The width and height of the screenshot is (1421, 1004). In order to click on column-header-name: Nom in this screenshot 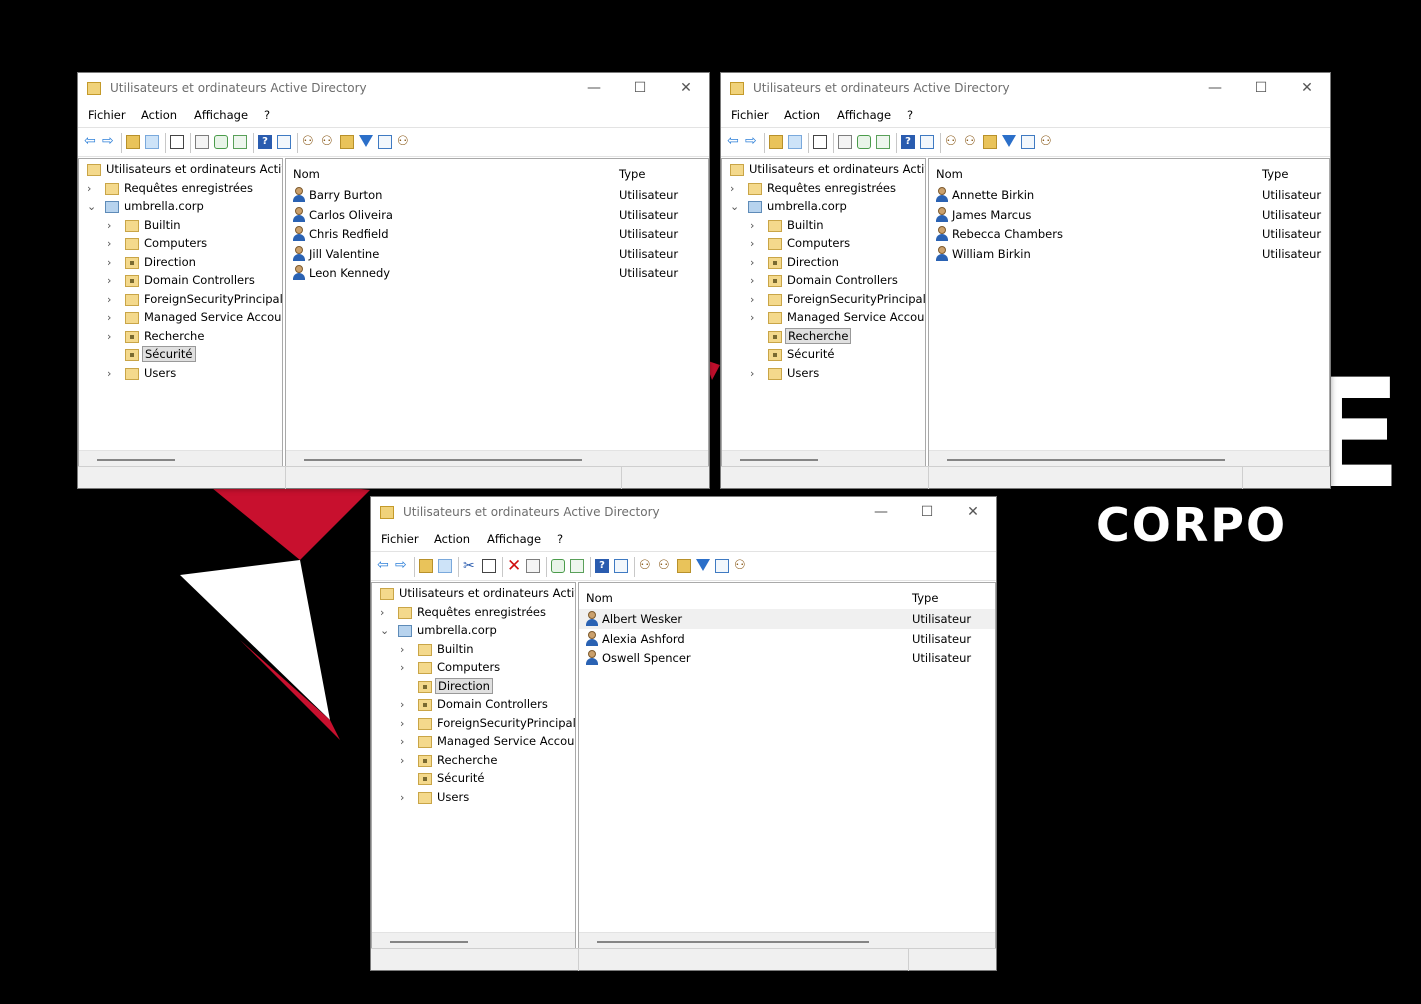, I will do `click(949, 174)`.